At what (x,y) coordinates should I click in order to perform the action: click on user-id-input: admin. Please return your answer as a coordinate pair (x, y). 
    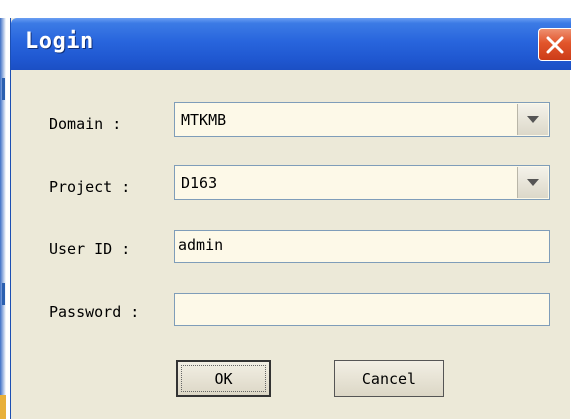
    Looking at the image, I should click on (362, 246).